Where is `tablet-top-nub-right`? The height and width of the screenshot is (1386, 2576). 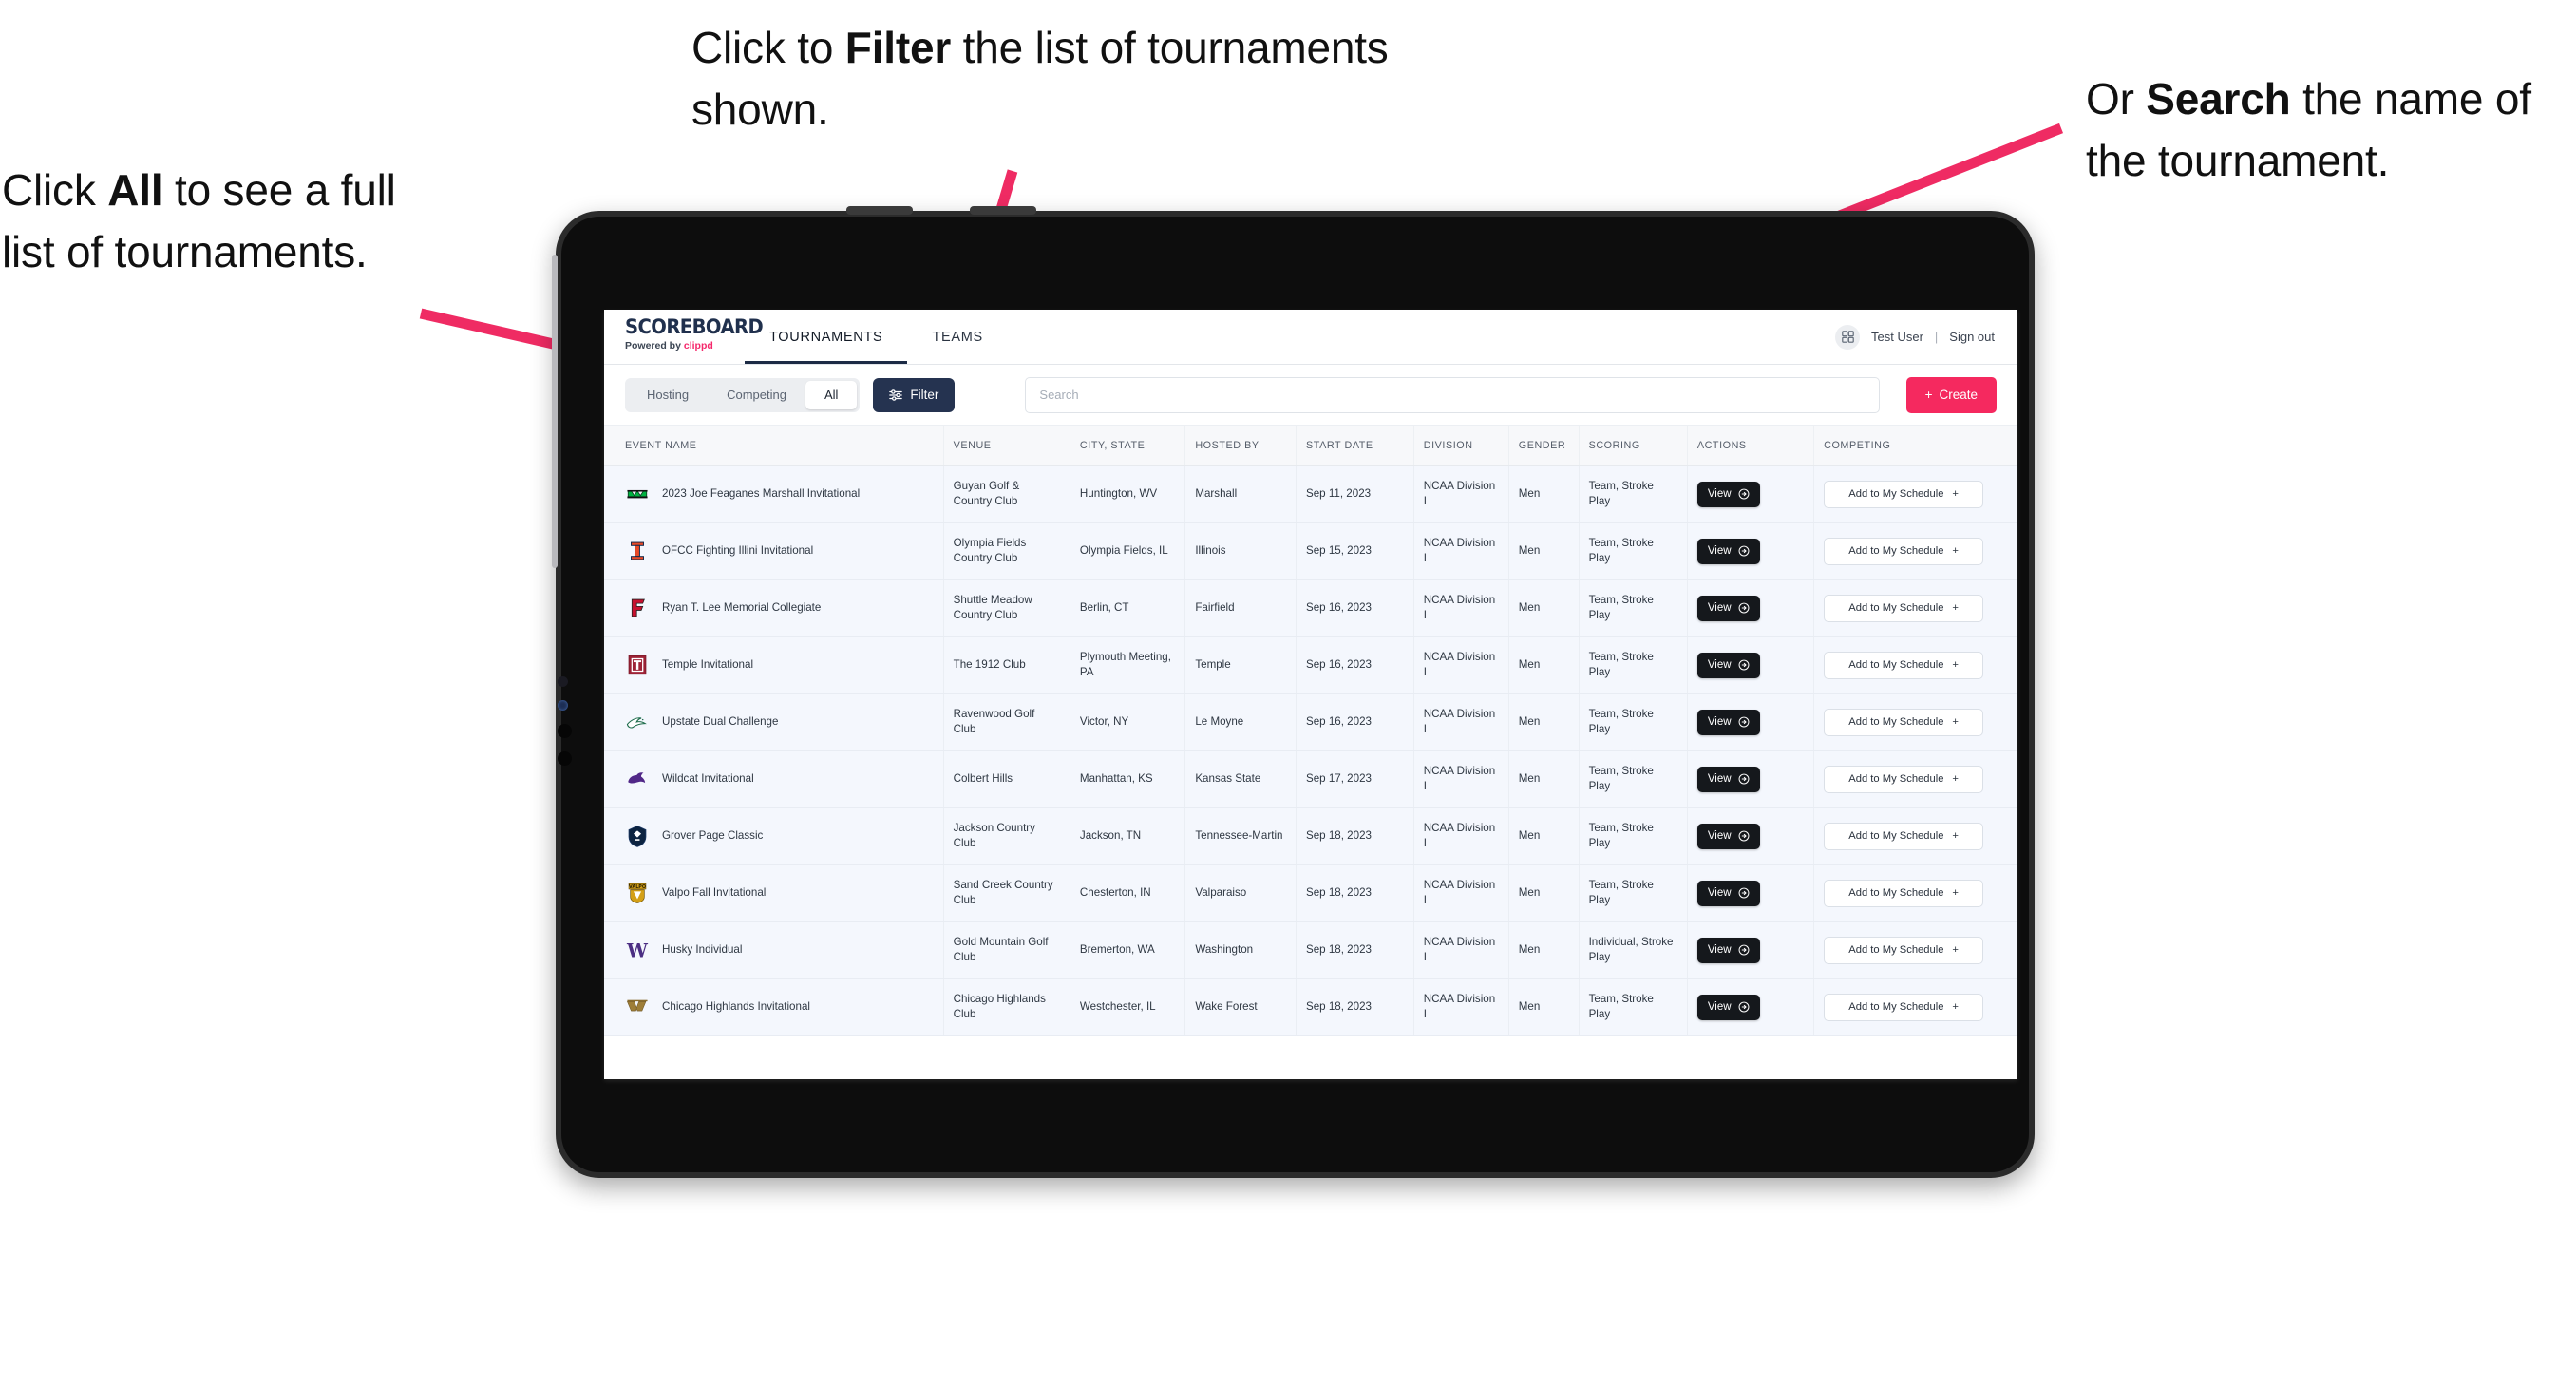 tablet-top-nub-right is located at coordinates (1003, 210).